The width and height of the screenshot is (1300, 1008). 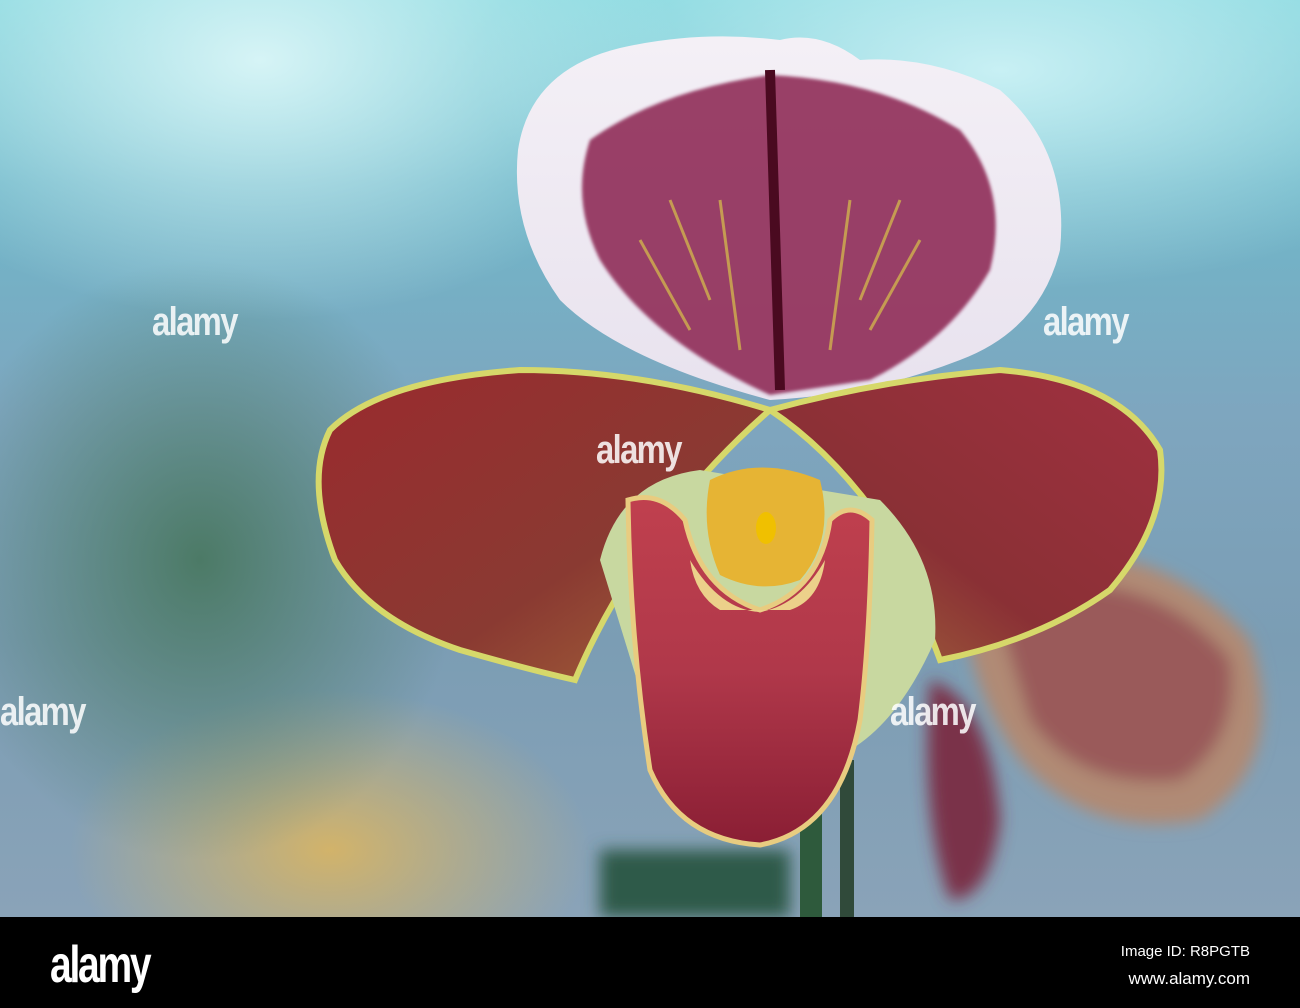 I want to click on footer-bar: alamy Image ID: R8PGTB www.alamy.com, so click(x=650, y=962).